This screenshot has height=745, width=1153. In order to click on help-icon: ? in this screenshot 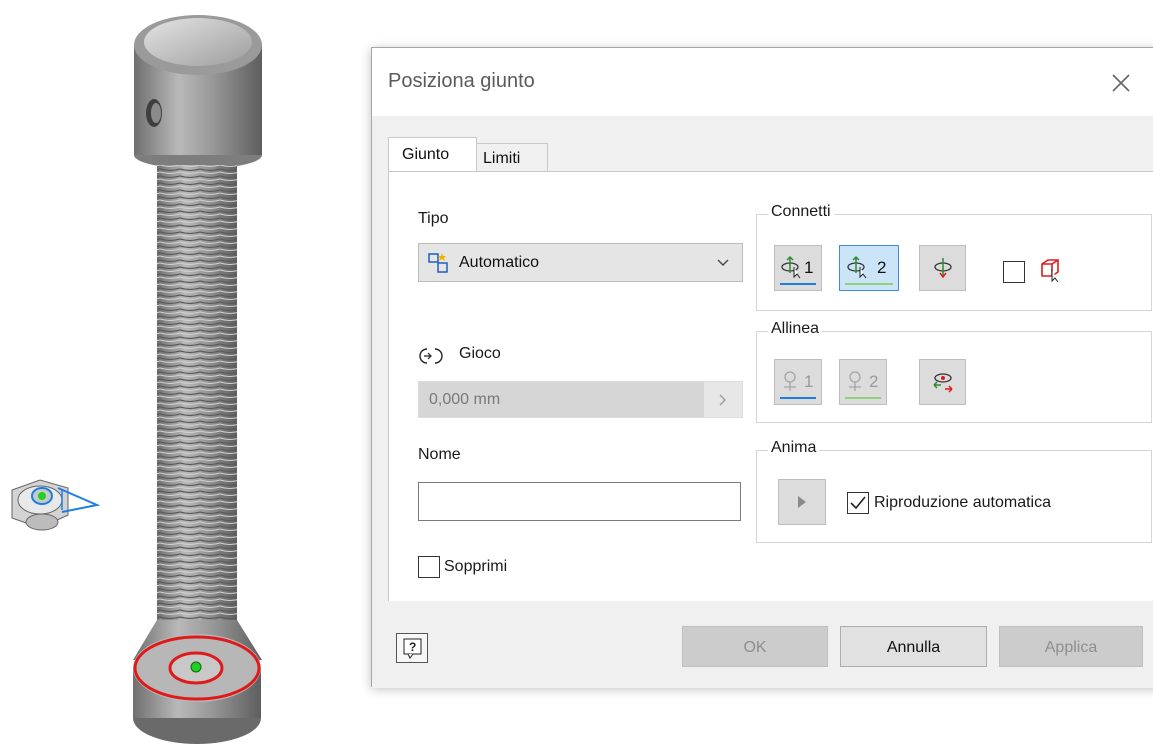, I will do `click(412, 648)`.